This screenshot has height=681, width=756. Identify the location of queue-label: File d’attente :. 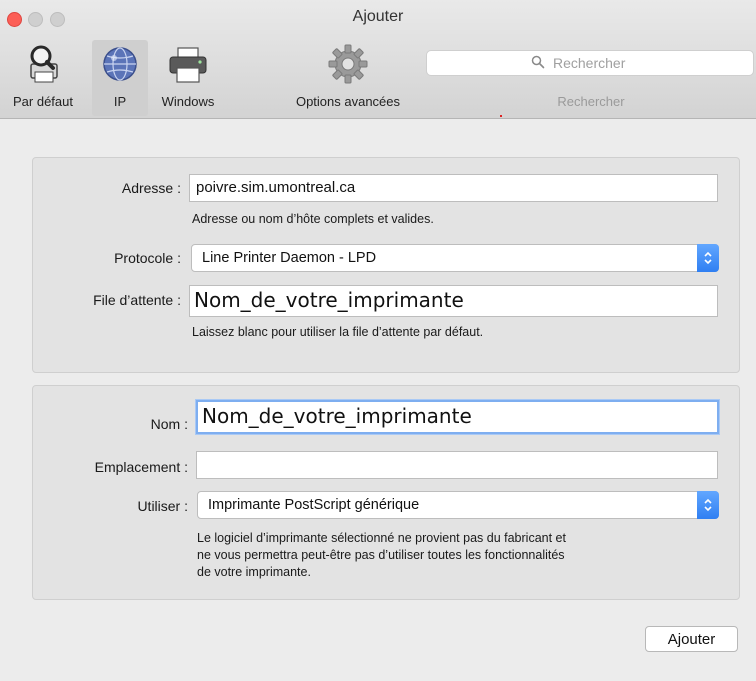
(137, 300).